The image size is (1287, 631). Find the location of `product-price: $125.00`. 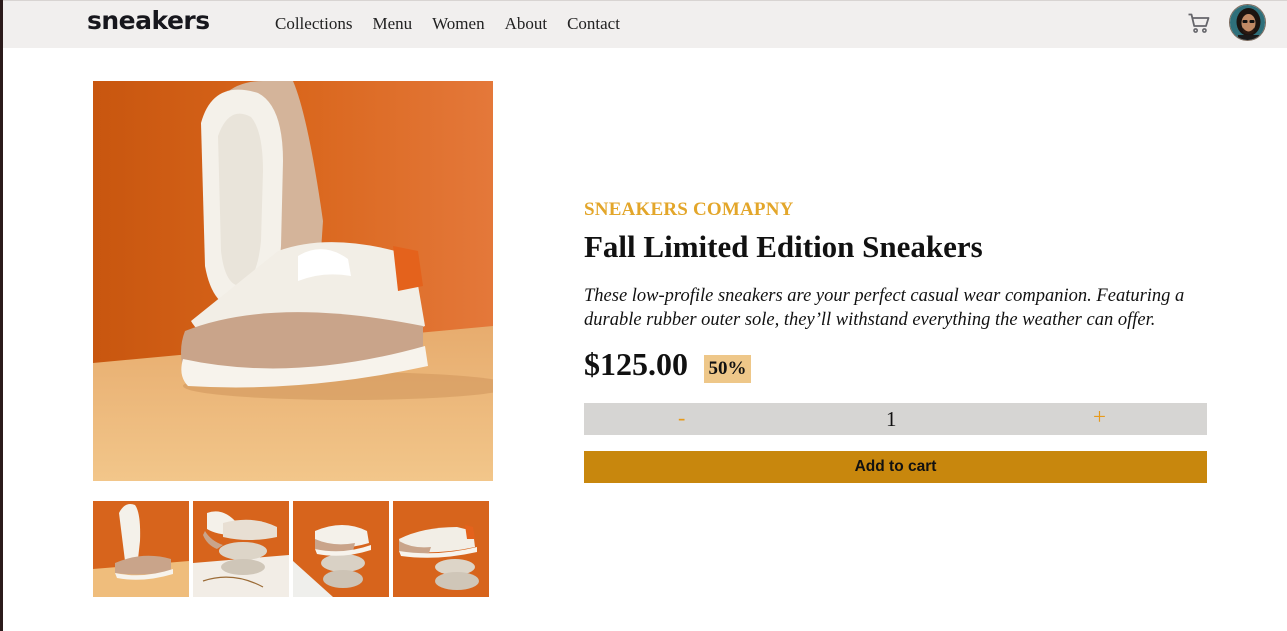

product-price: $125.00 is located at coordinates (636, 364).